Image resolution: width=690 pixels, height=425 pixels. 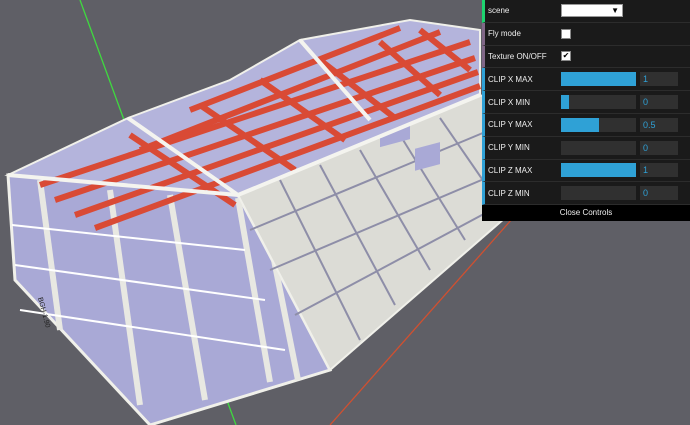 I want to click on scene-row: scene ▼, so click(x=586, y=11).